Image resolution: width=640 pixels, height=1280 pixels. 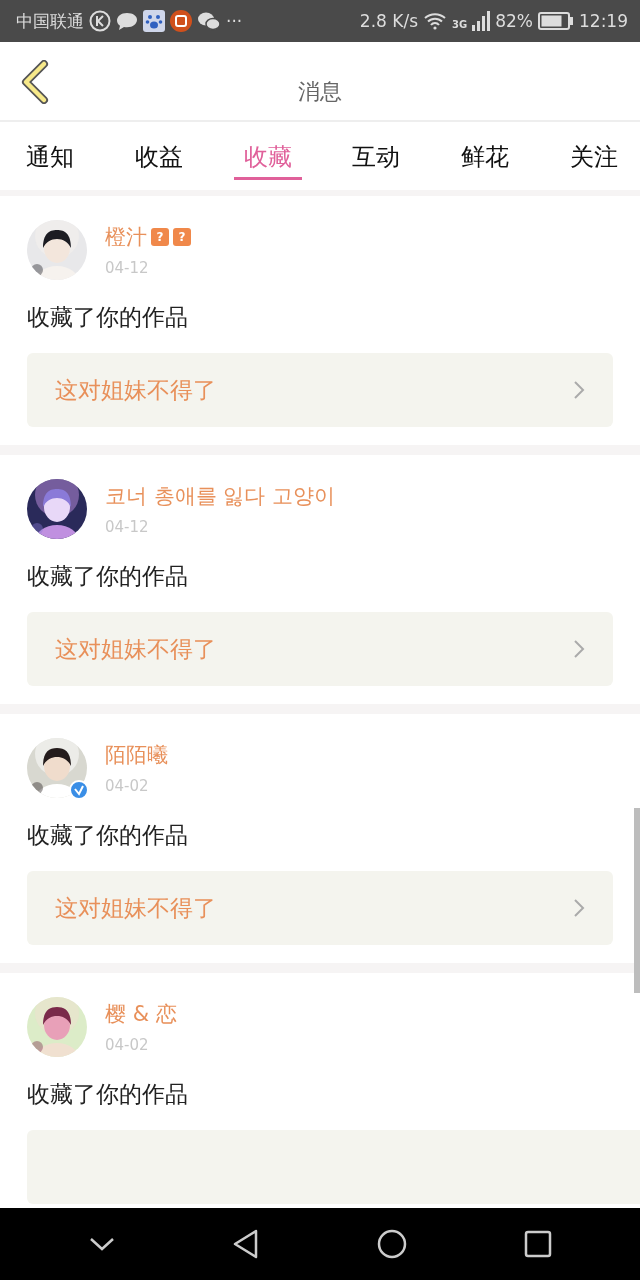 I want to click on user-name: 陌陌曦, so click(x=136, y=755).